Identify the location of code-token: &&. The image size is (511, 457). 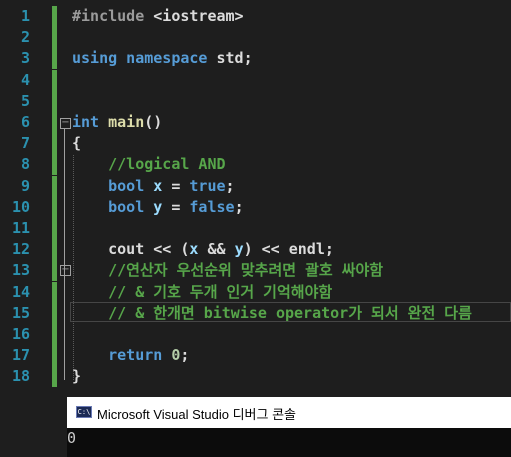
(216, 249).